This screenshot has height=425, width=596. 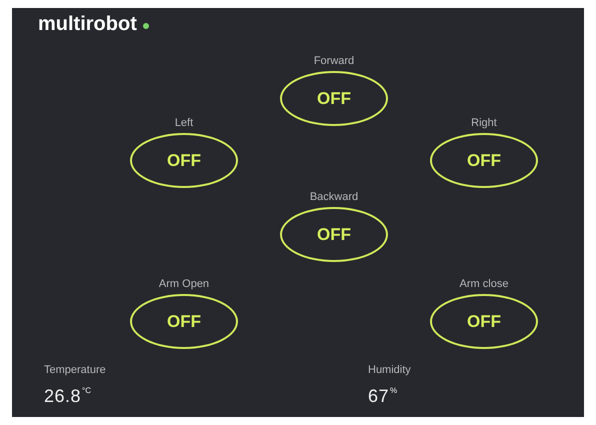 I want to click on unit-label: %, so click(x=394, y=391).